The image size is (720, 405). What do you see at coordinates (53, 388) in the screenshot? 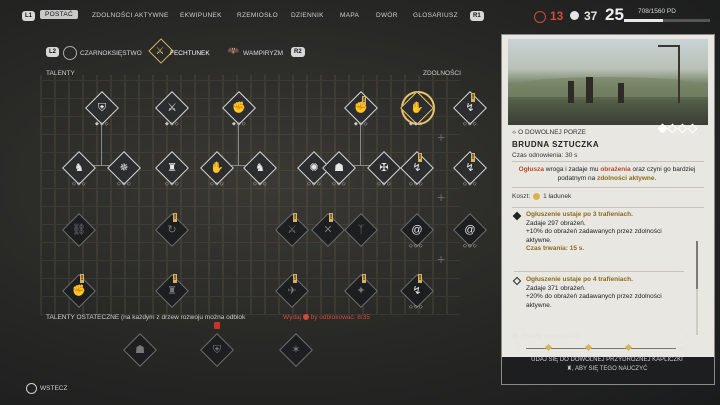
I see `back-button: WSTECZ` at bounding box center [53, 388].